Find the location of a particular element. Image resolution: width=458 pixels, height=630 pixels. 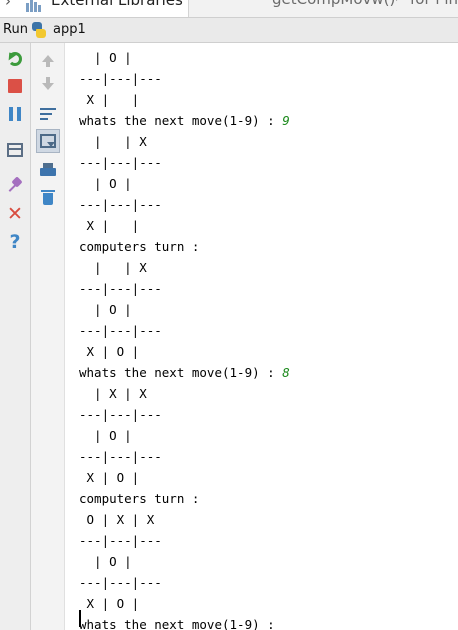

restore-layout-button is located at coordinates (15, 150).